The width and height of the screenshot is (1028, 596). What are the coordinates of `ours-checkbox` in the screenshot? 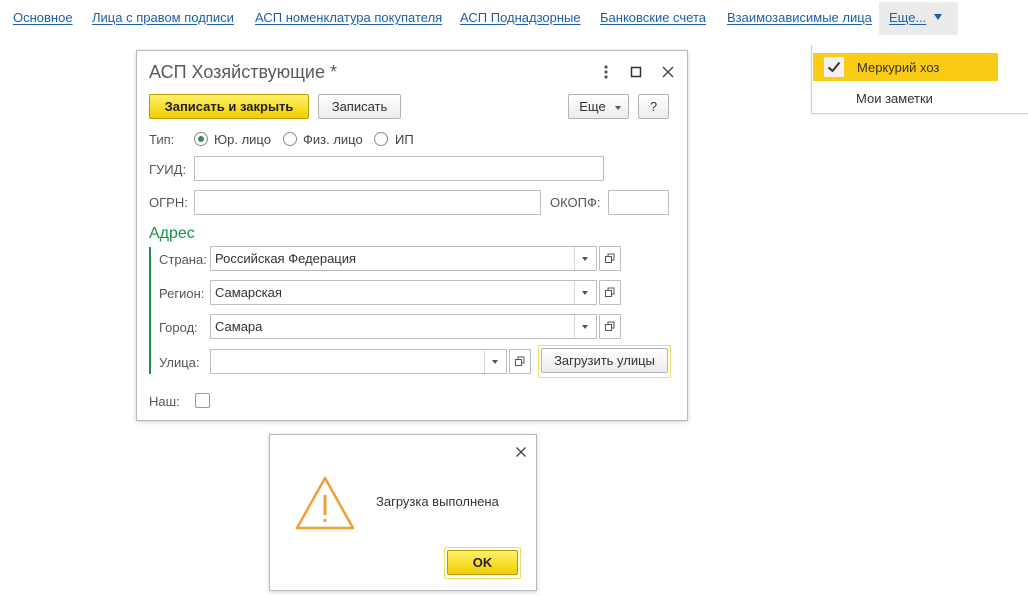 It's located at (202, 400).